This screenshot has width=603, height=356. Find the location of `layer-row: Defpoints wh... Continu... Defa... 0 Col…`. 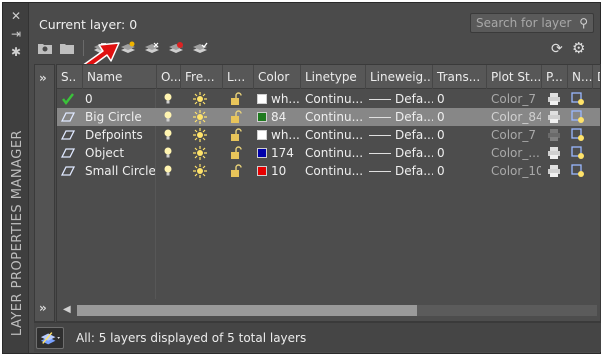

layer-row: Defpoints wh... Continu... Defa... 0 Col… is located at coordinates (328, 135).